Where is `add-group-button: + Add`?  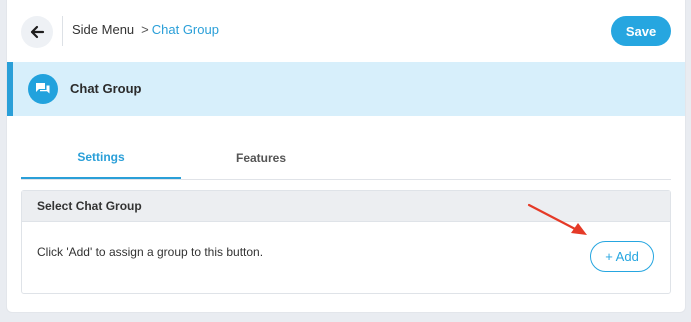
add-group-button: + Add is located at coordinates (622, 256).